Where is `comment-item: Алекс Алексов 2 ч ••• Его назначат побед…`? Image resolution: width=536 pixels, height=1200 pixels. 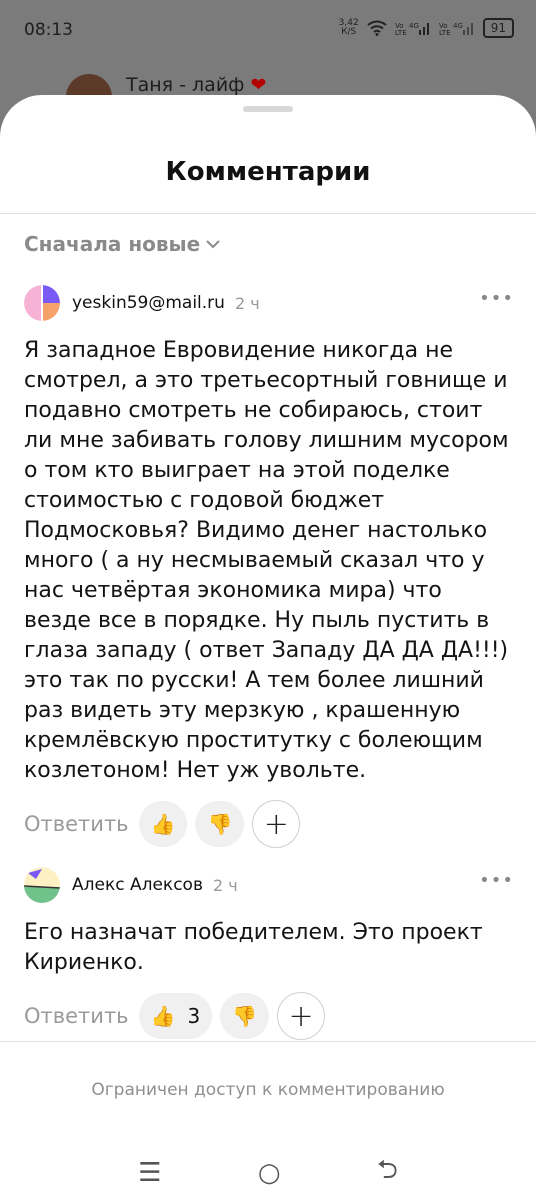
comment-item: Алекс Алексов 2 ч ••• Его назначат побед… is located at coordinates (269, 953).